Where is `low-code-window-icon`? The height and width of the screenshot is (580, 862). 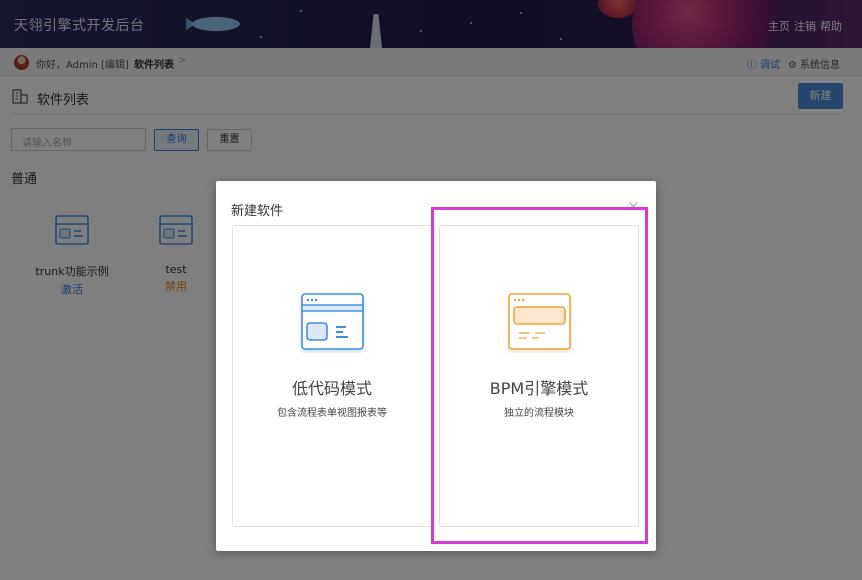 low-code-window-icon is located at coordinates (332, 321).